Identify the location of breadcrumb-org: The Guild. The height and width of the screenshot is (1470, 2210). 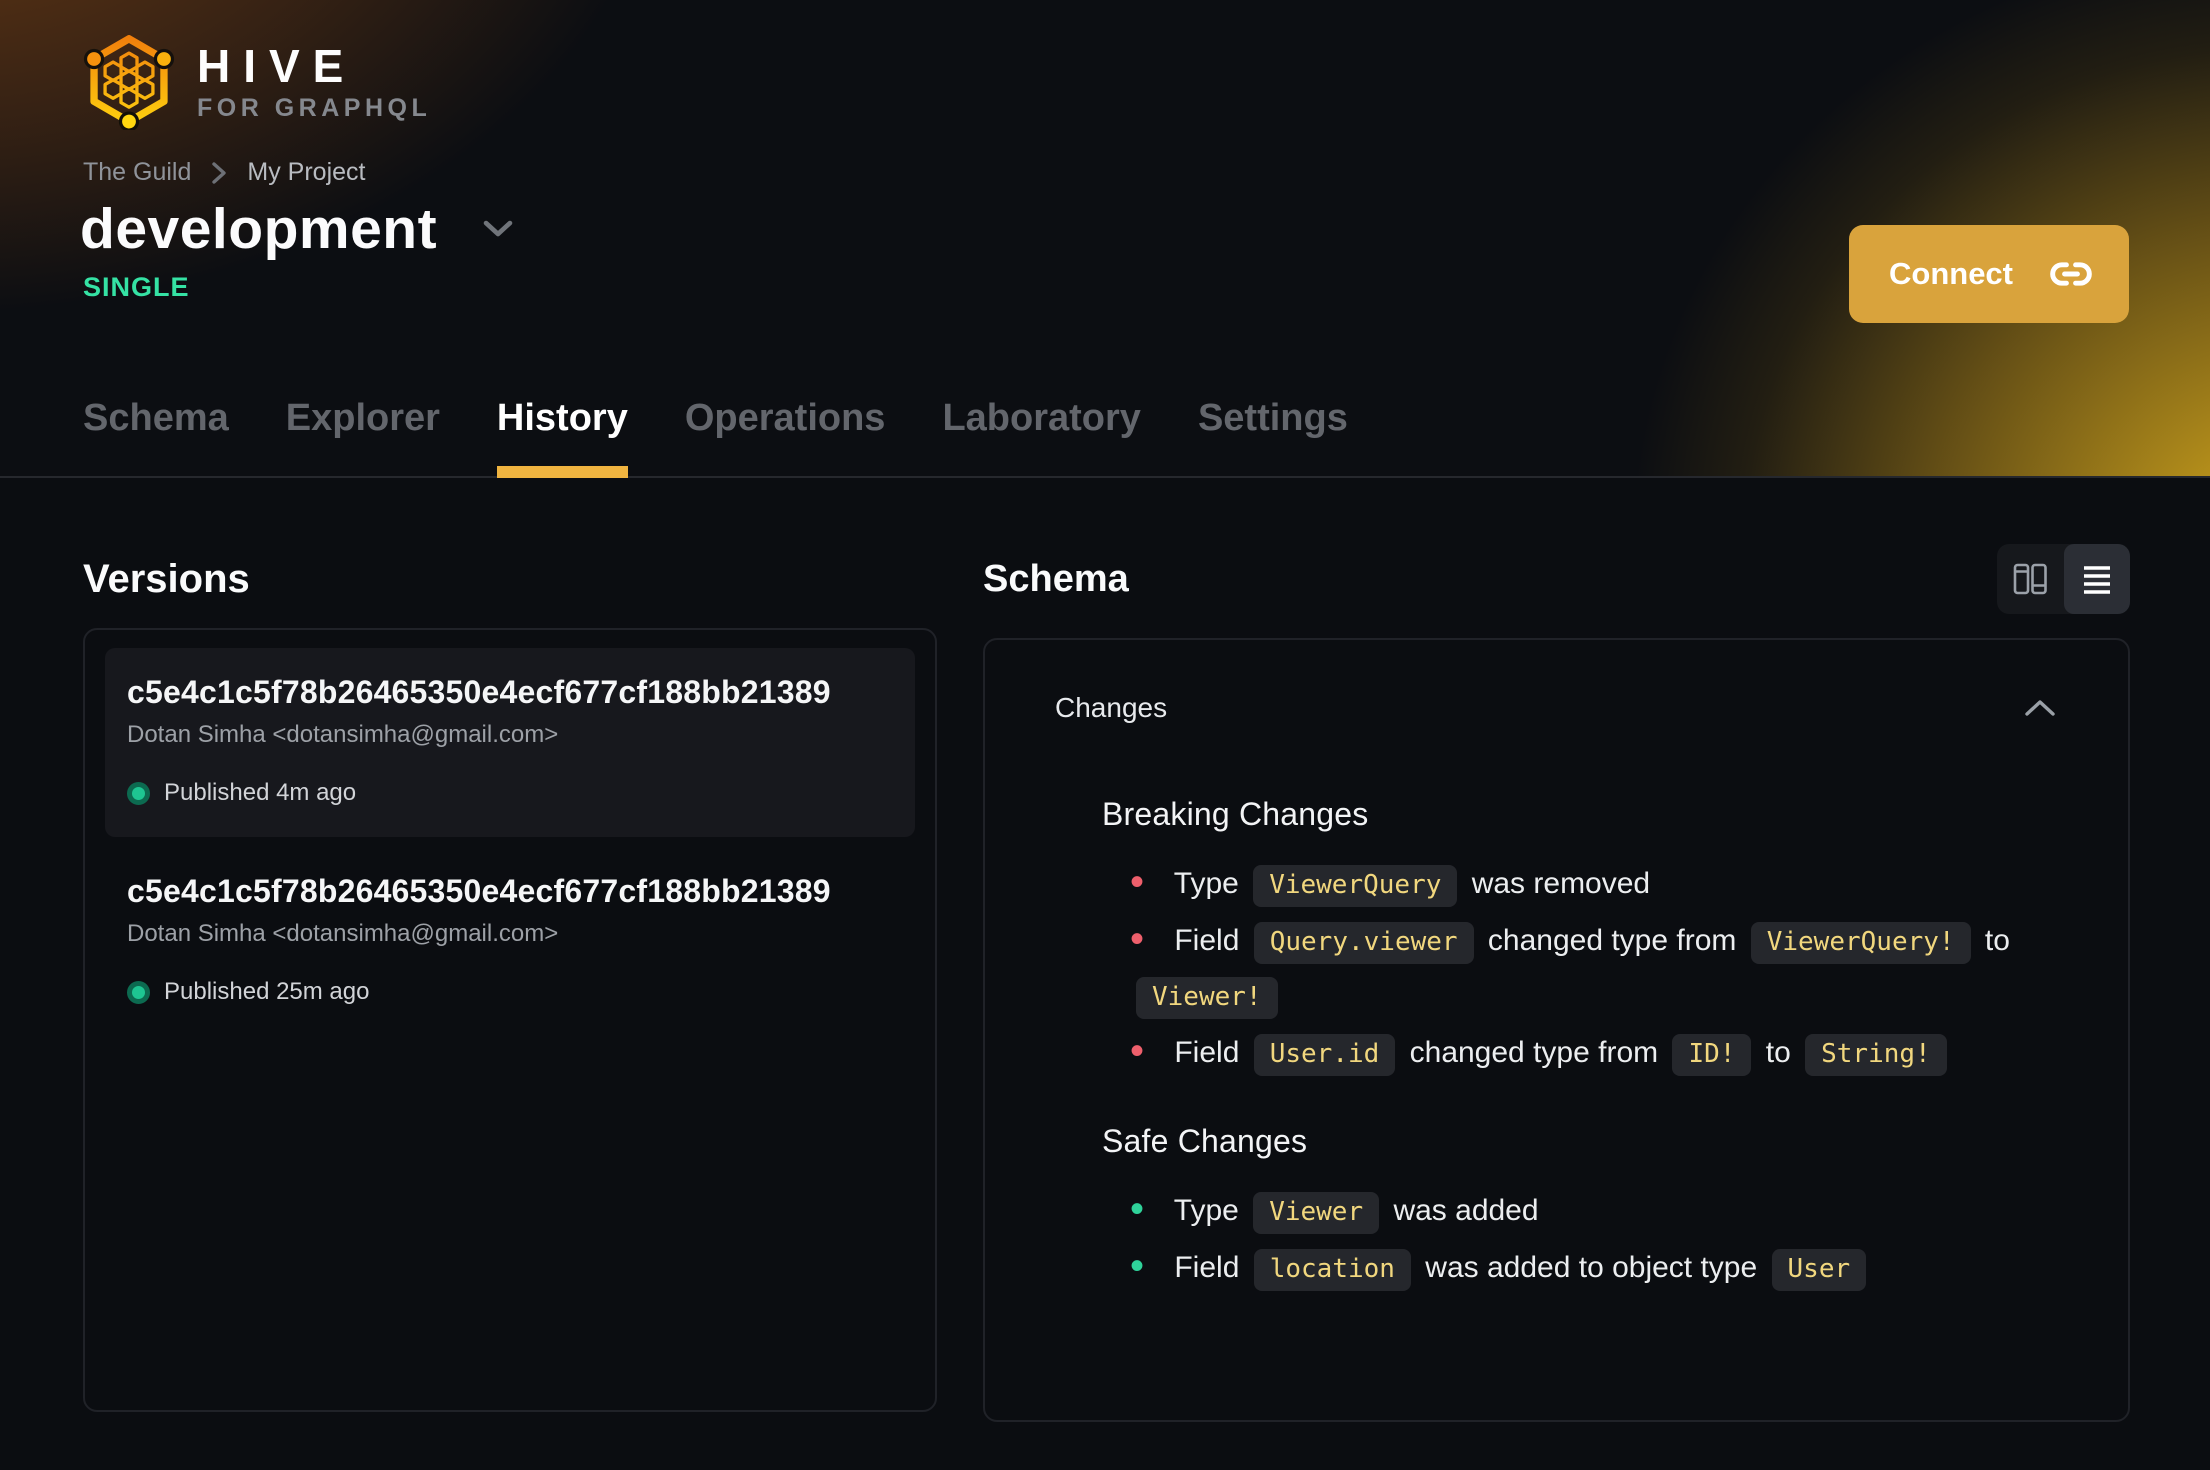
(137, 172).